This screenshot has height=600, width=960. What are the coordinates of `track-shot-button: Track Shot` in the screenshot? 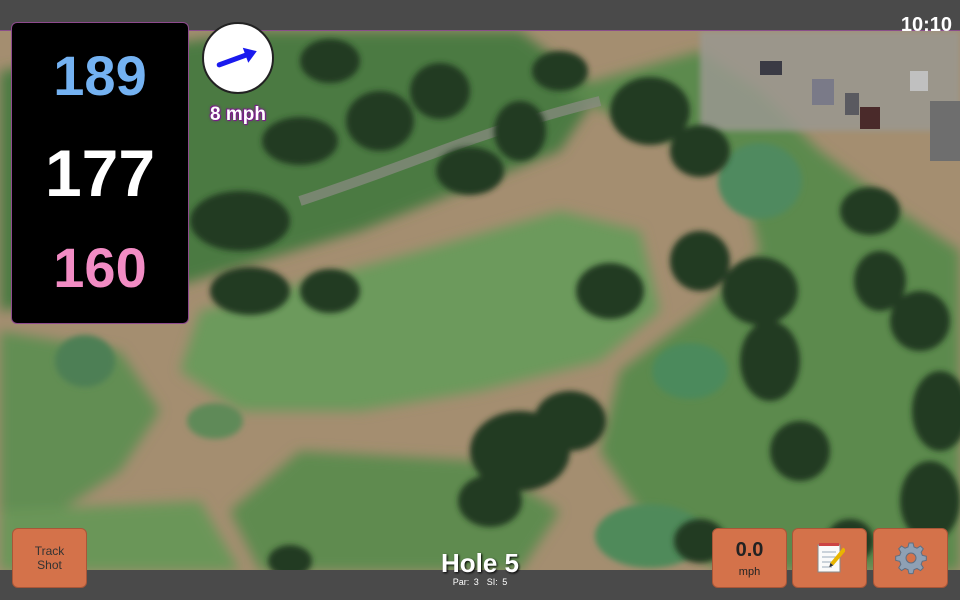 It's located at (49, 558).